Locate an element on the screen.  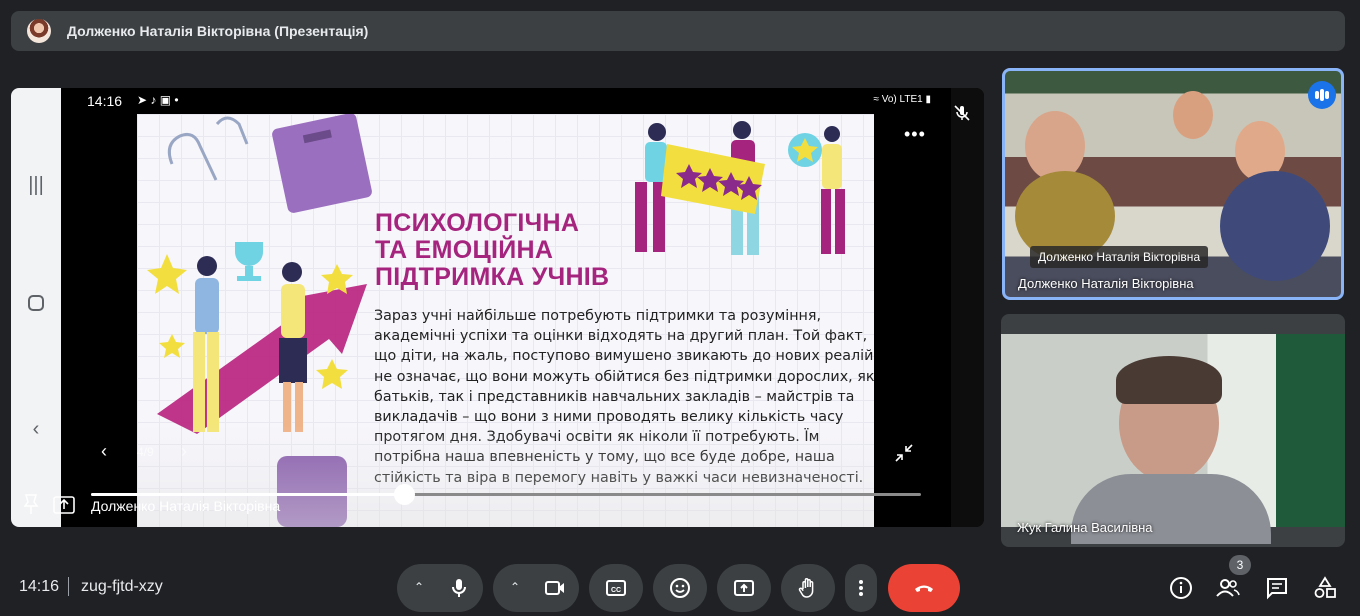
phone-right-edge is located at coordinates (967, 307).